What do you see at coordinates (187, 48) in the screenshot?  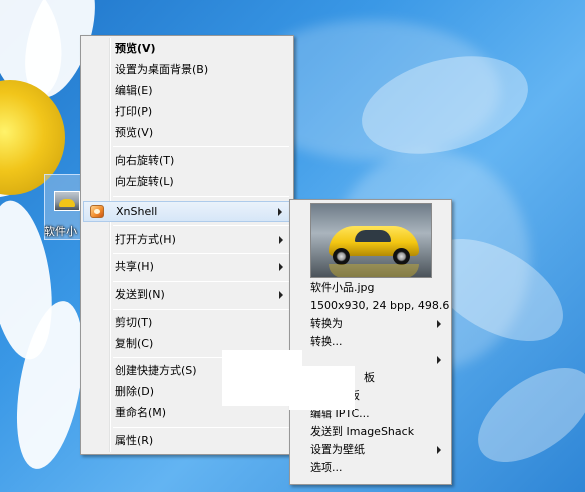 I see `menu-item-preview-default: 预览(V)` at bounding box center [187, 48].